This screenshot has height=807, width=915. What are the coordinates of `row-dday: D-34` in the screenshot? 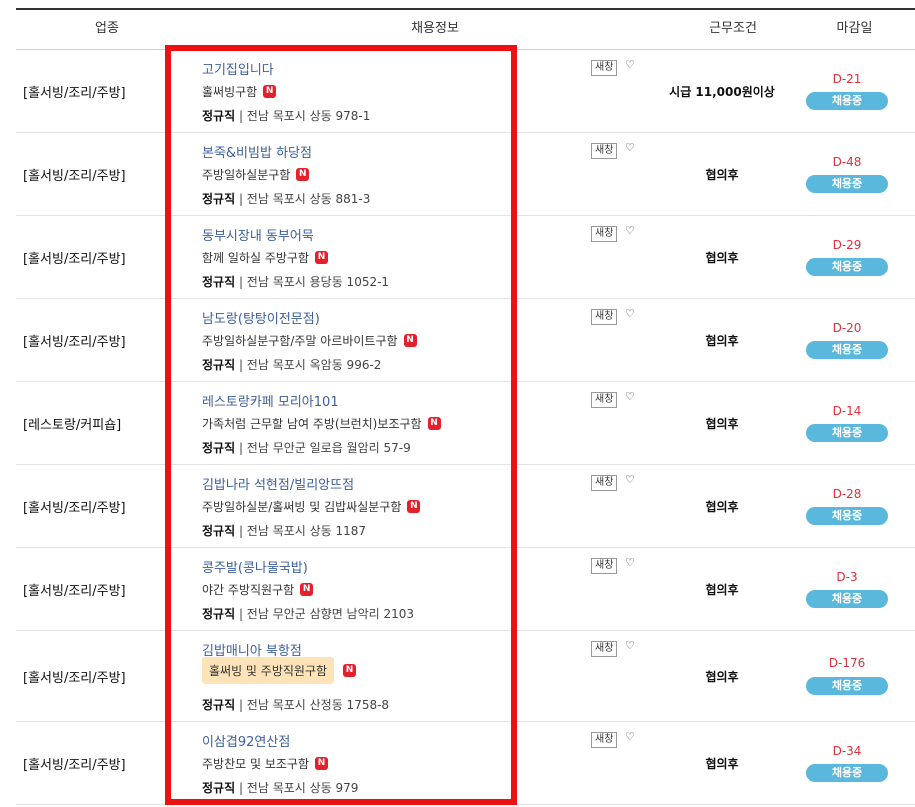 It's located at (847, 751).